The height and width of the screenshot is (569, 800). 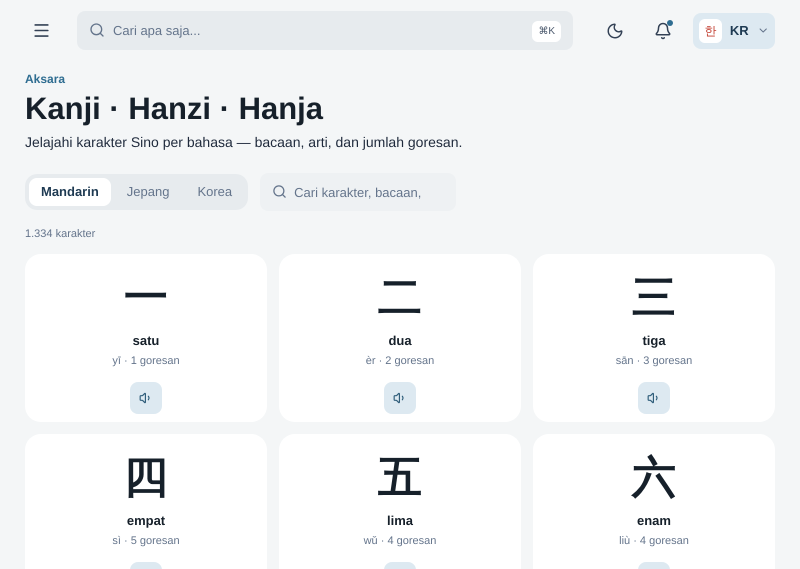 What do you see at coordinates (358, 192) in the screenshot?
I see `character-search-field: Cari karakter, bacaan,` at bounding box center [358, 192].